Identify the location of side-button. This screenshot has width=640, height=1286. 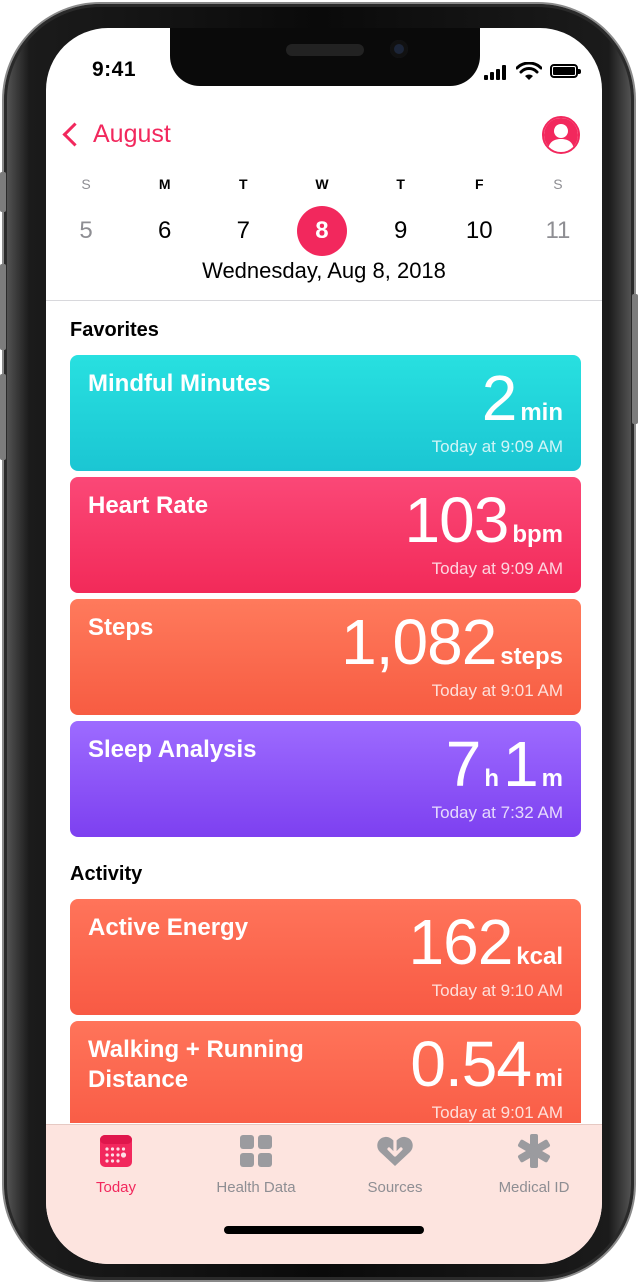
(635, 359).